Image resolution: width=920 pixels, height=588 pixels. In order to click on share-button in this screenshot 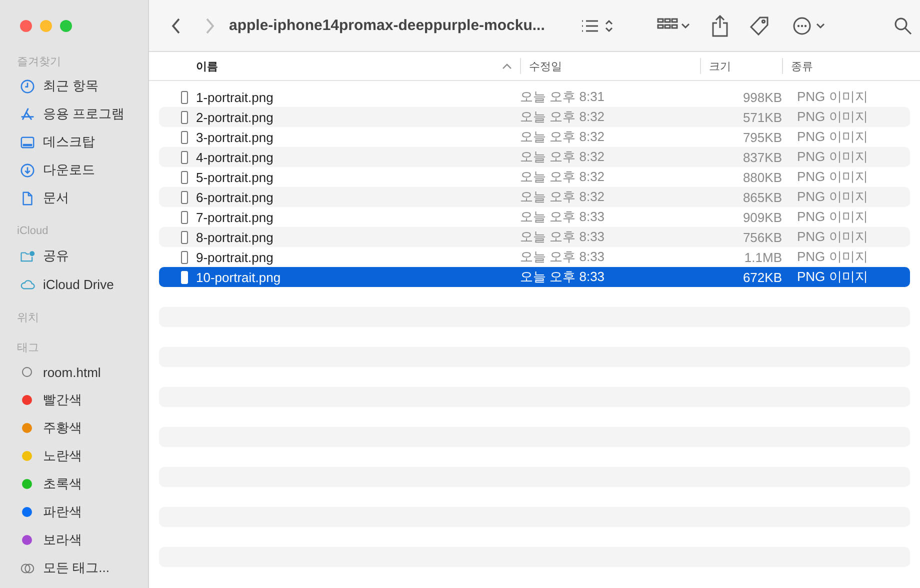, I will do `click(720, 25)`.